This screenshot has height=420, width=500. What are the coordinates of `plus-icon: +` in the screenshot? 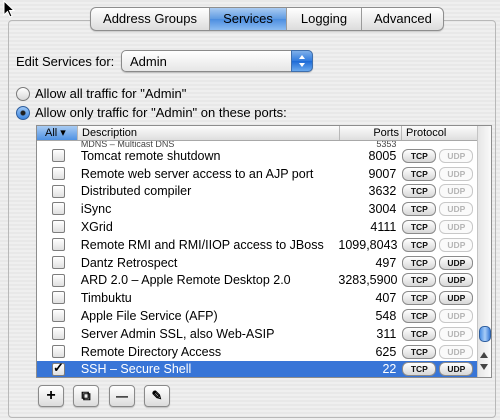 It's located at (51, 395).